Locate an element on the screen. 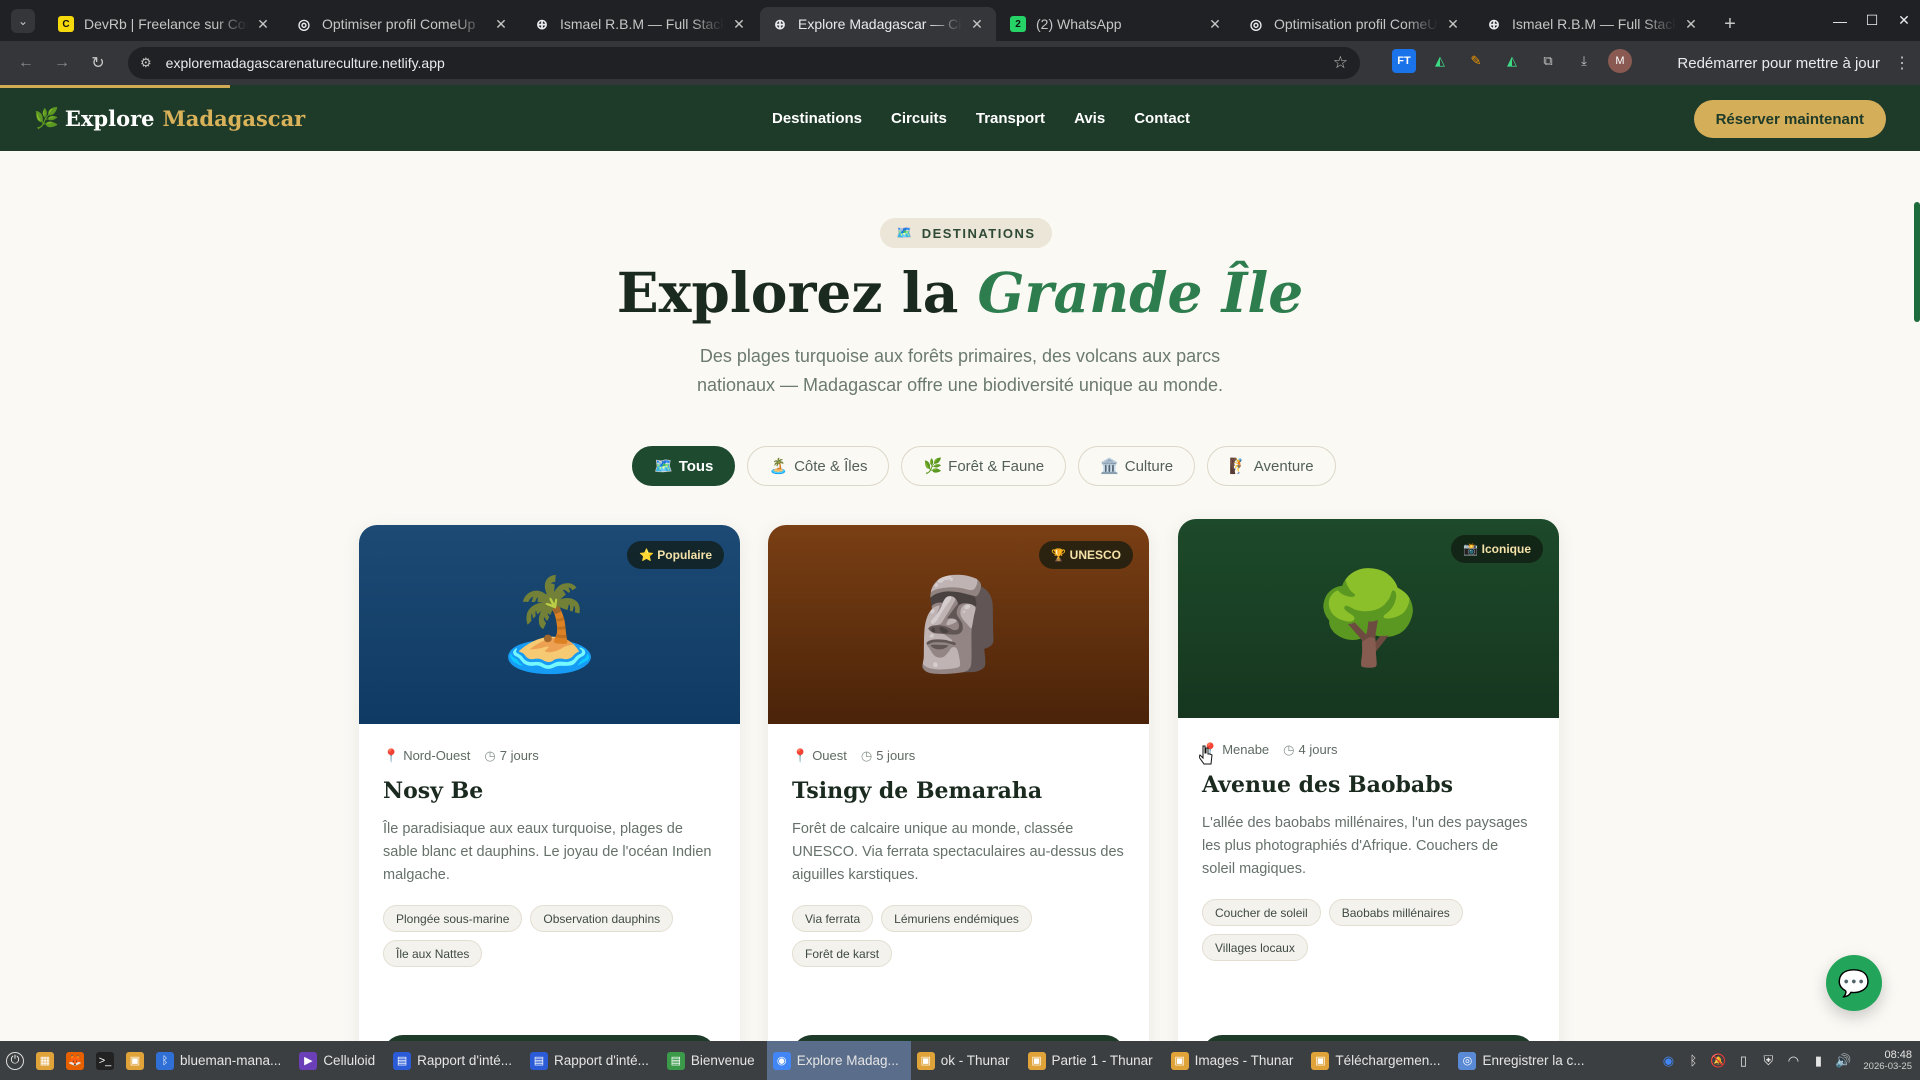 This screenshot has height=1080, width=1920. filter-label: Aventure is located at coordinates (1283, 466).